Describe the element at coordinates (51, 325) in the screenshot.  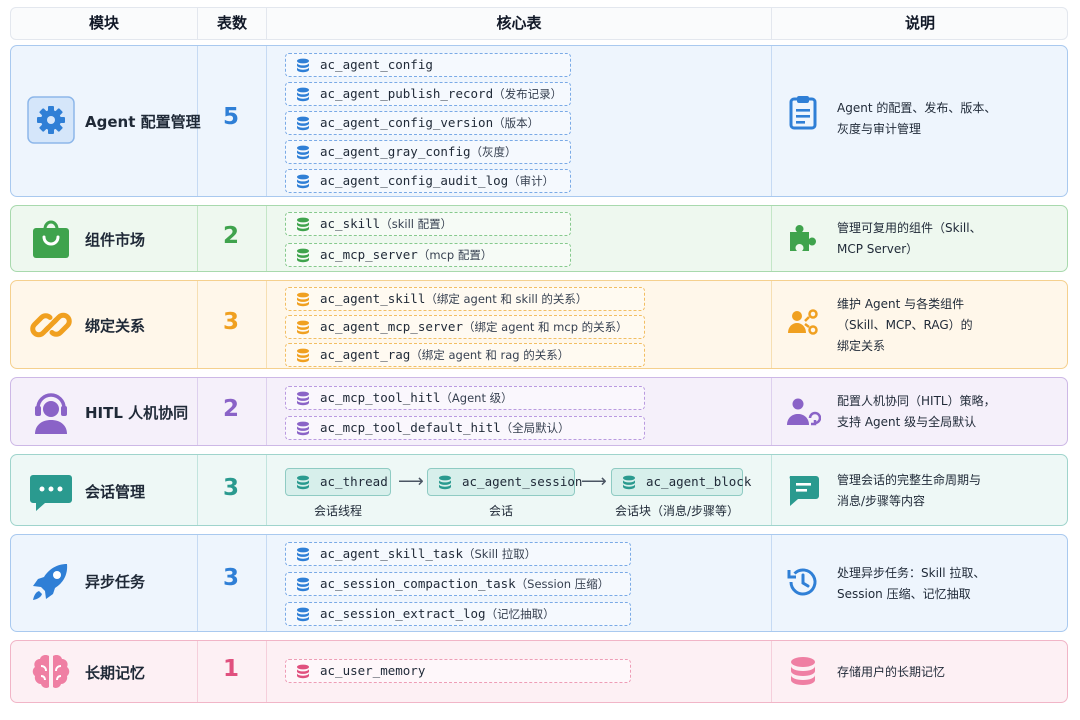
I see `link-icon` at that location.